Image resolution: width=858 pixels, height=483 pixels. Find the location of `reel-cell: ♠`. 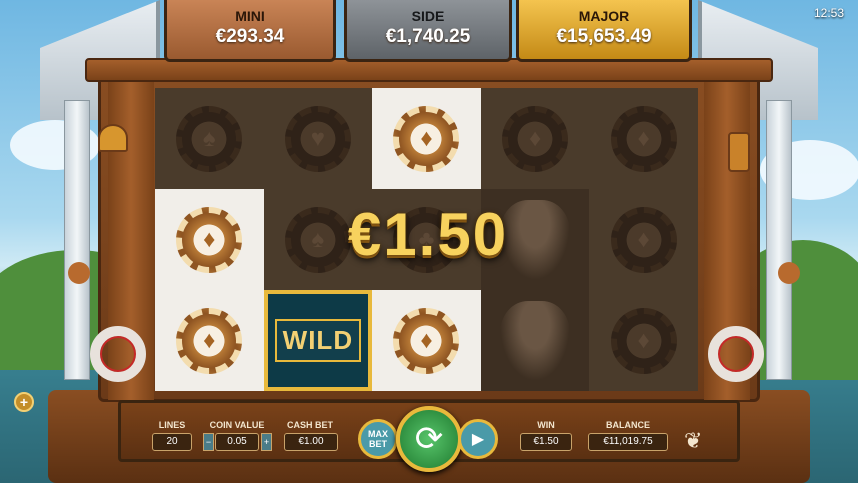

reel-cell: ♠ is located at coordinates (209, 138).